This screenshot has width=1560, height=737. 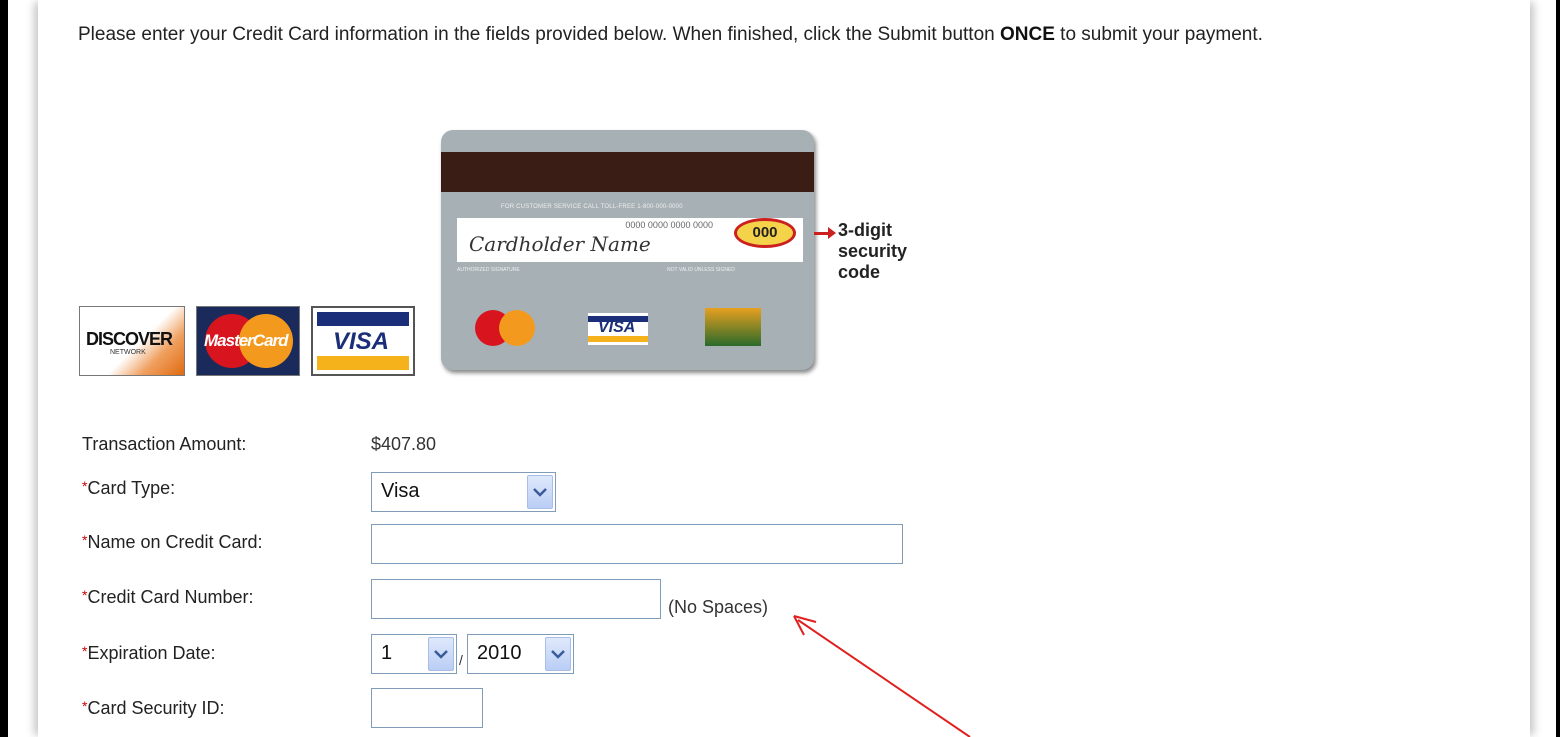 I want to click on mastercard-logo: MasterCard, so click(x=248, y=341).